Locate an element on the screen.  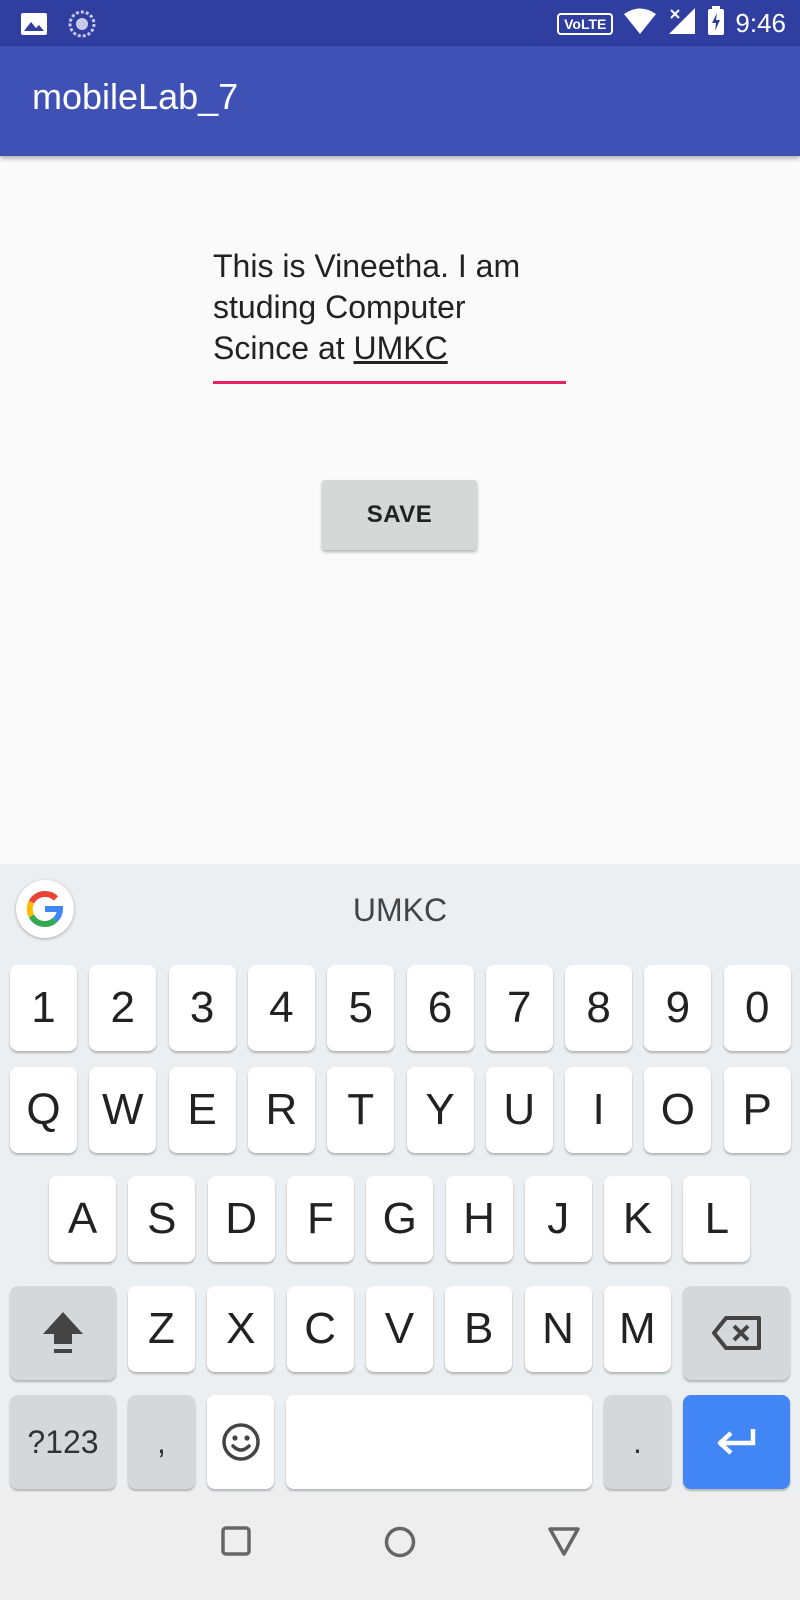
key-n: N is located at coordinates (558, 1329).